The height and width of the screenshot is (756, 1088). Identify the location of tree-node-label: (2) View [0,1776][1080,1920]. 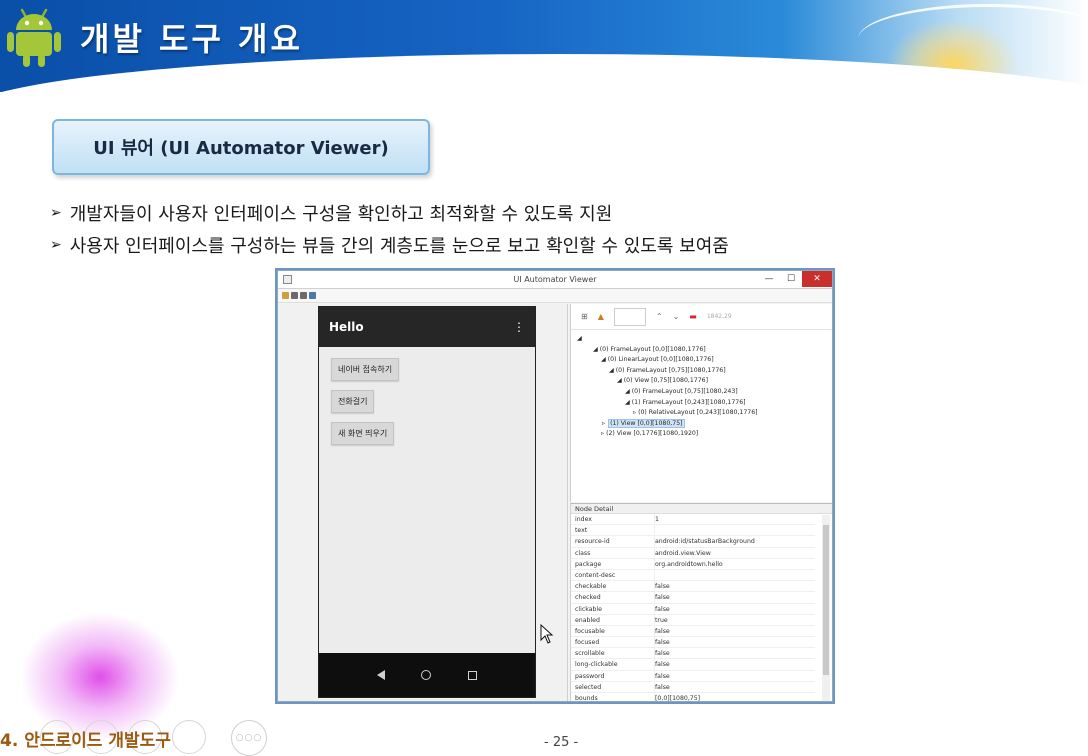
(652, 434).